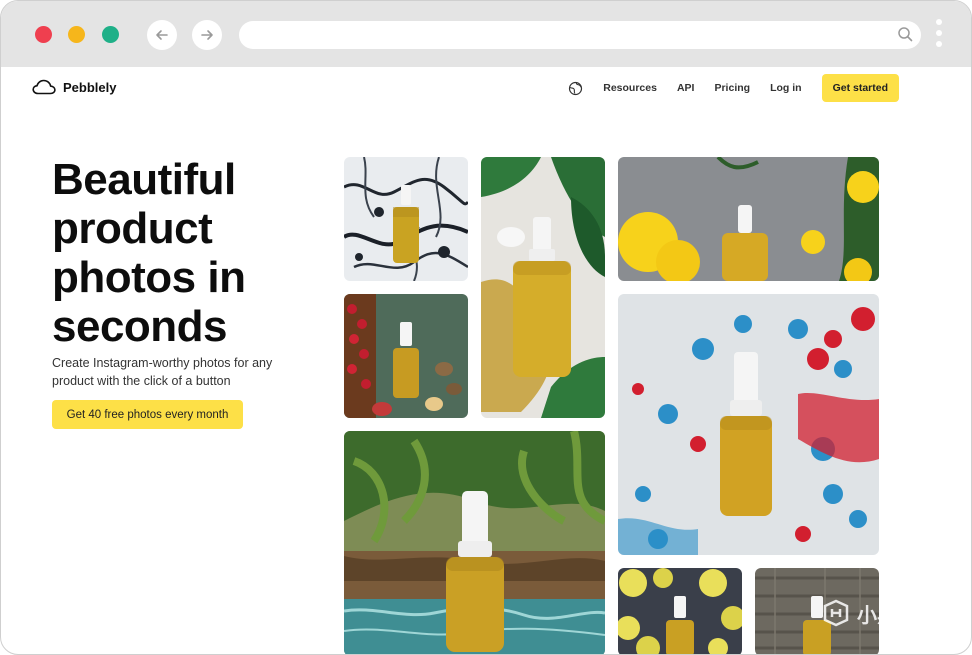 This screenshot has width=972, height=655. I want to click on gallery-image-pool, so click(474, 542).